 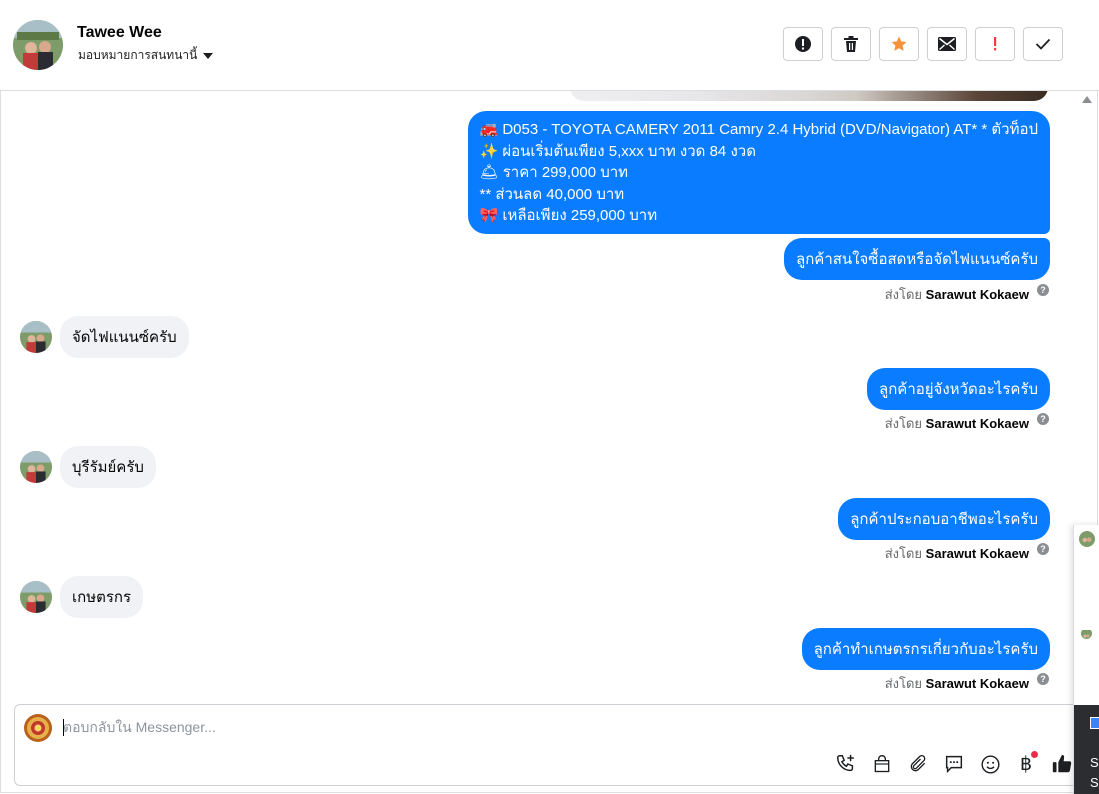 I want to click on thumbs-up-icon, so click(x=1062, y=764).